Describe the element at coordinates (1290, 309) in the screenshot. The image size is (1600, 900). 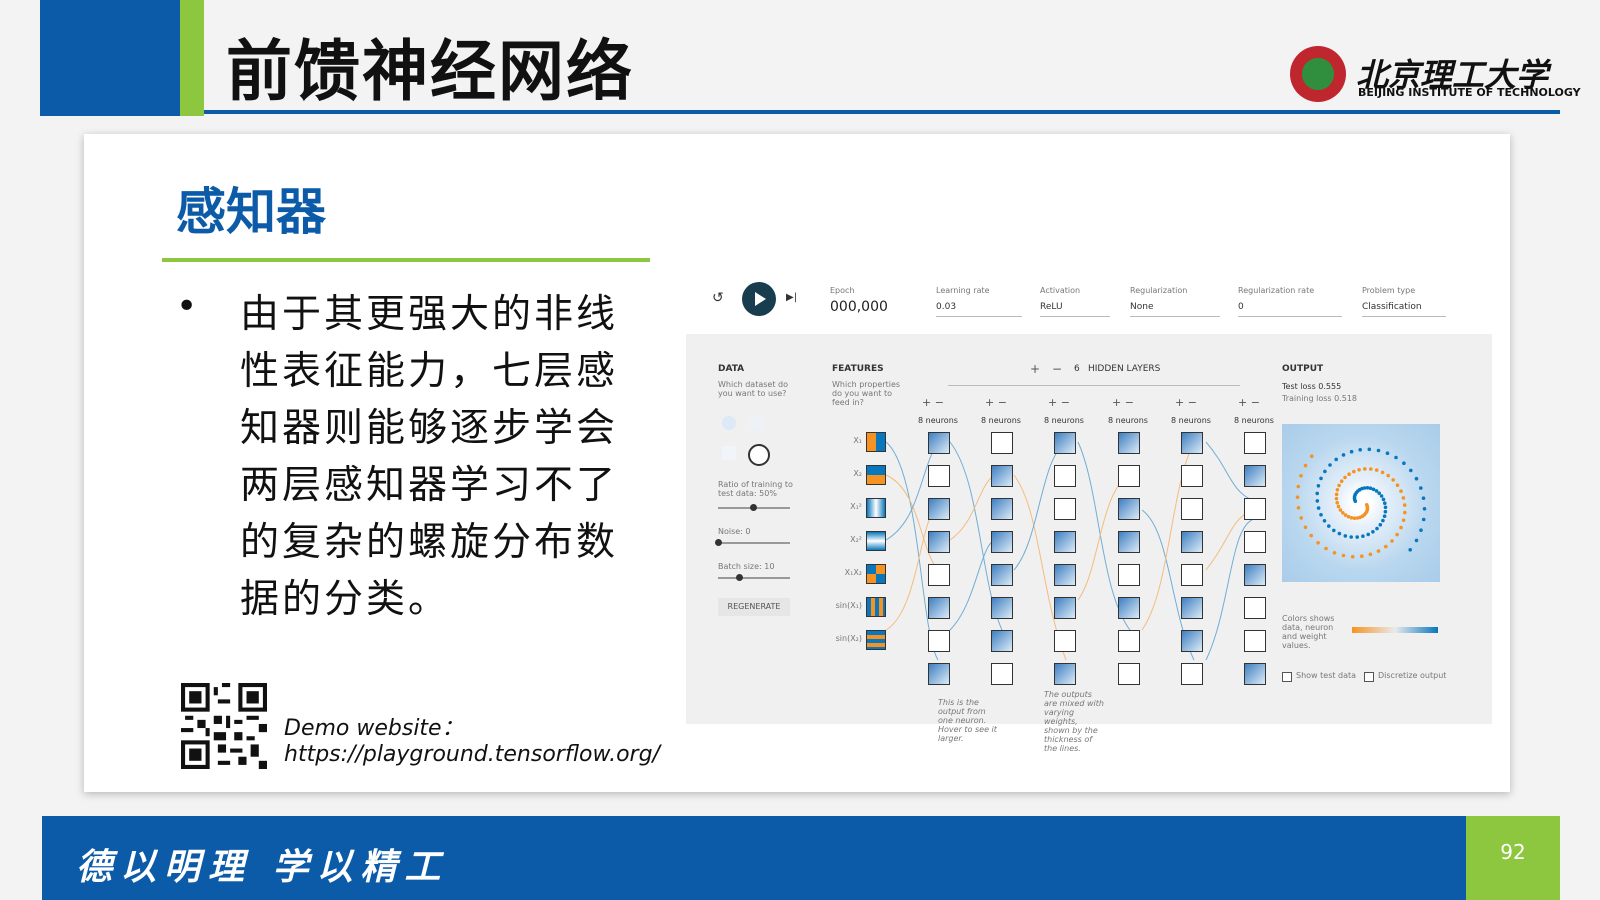
I see `reg-rate-select: 0` at that location.